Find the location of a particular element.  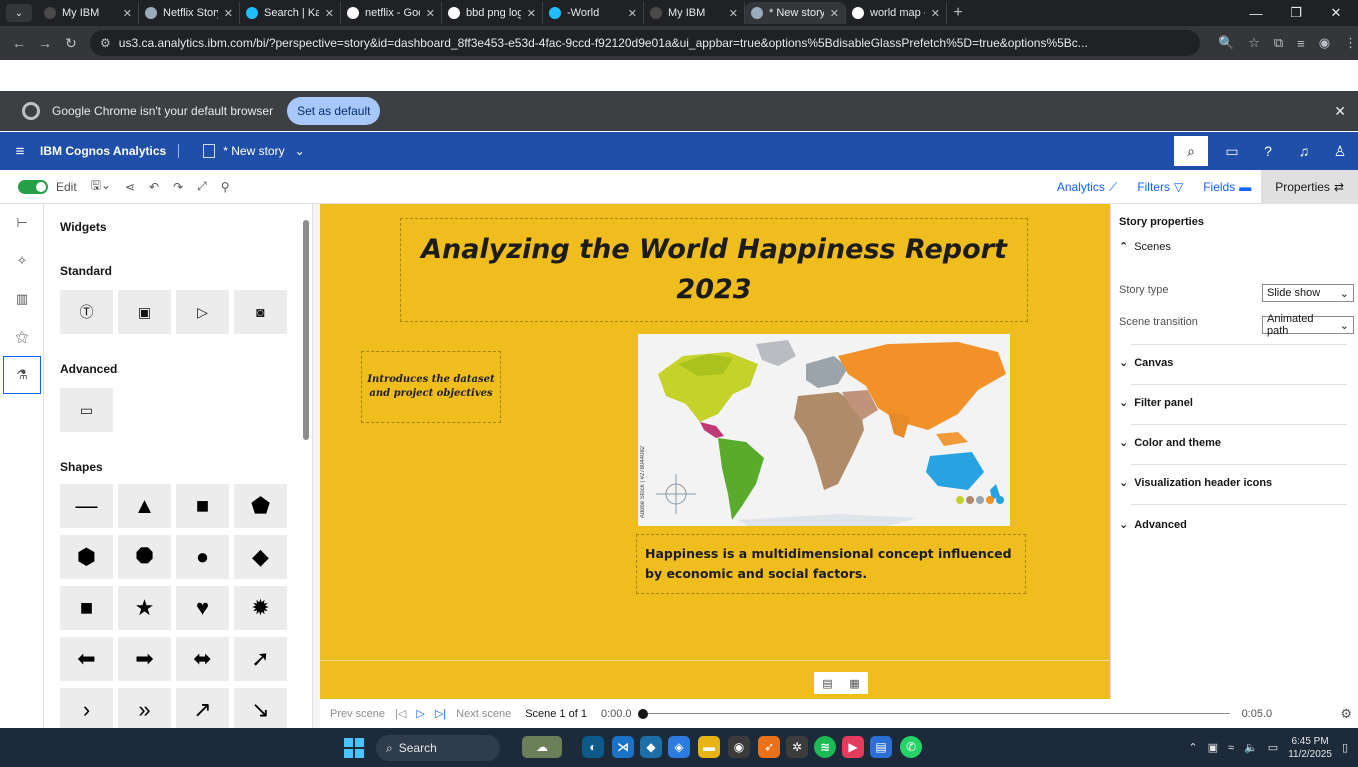

extensions-icon: ⧉ is located at coordinates (1278, 43).